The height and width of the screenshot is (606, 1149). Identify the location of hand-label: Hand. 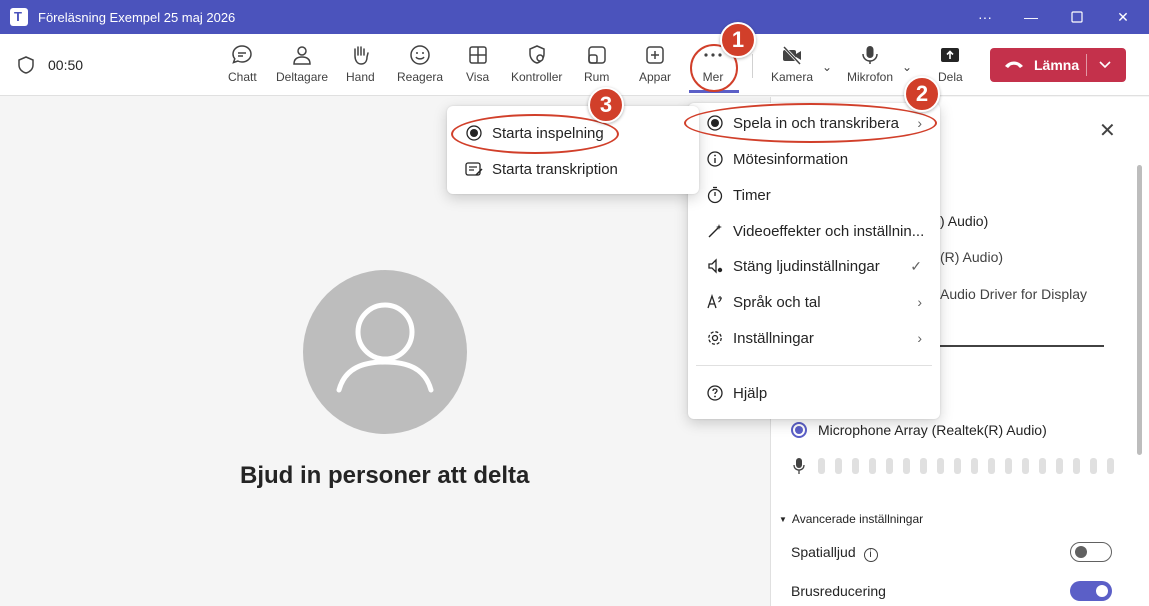
(360, 77).